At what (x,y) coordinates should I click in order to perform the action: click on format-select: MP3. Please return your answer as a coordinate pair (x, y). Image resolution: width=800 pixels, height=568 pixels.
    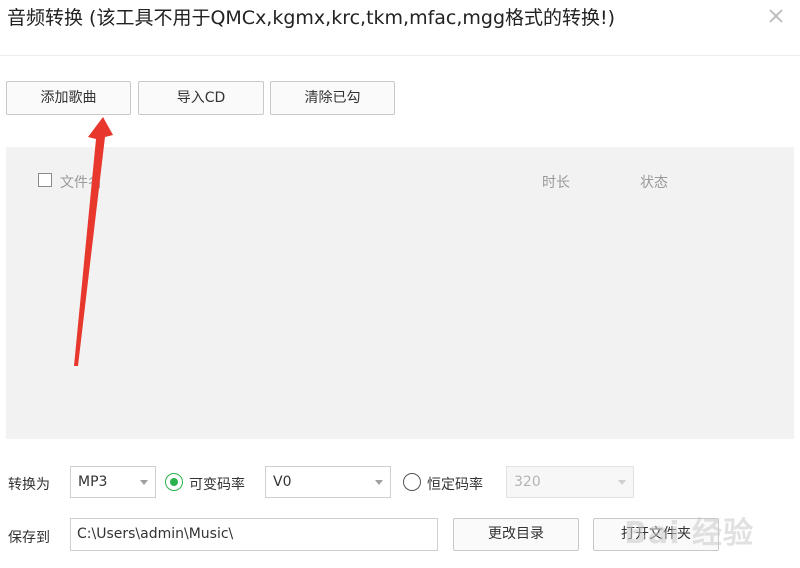
    Looking at the image, I should click on (113, 482).